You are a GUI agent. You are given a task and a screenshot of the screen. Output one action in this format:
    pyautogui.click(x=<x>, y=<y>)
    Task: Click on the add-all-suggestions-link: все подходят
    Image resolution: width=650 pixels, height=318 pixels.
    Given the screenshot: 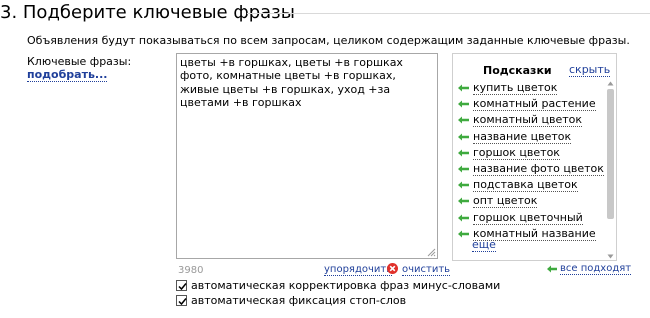 What is the action you would take?
    pyautogui.click(x=596, y=269)
    